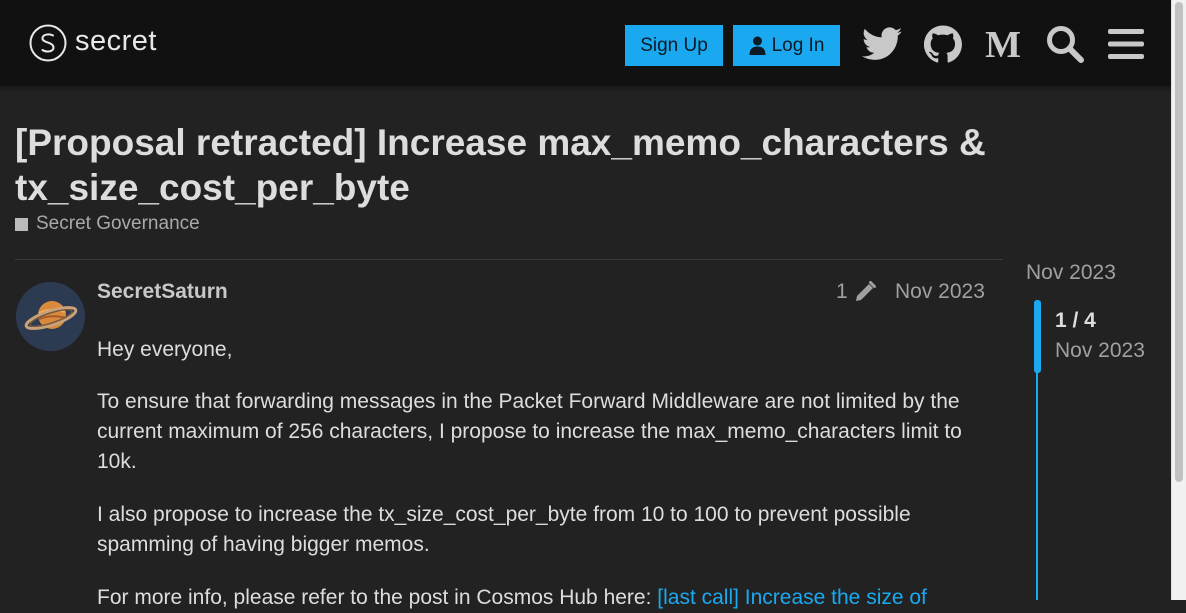 The height and width of the screenshot is (613, 1186). I want to click on post-date: Nov 2023, so click(940, 292).